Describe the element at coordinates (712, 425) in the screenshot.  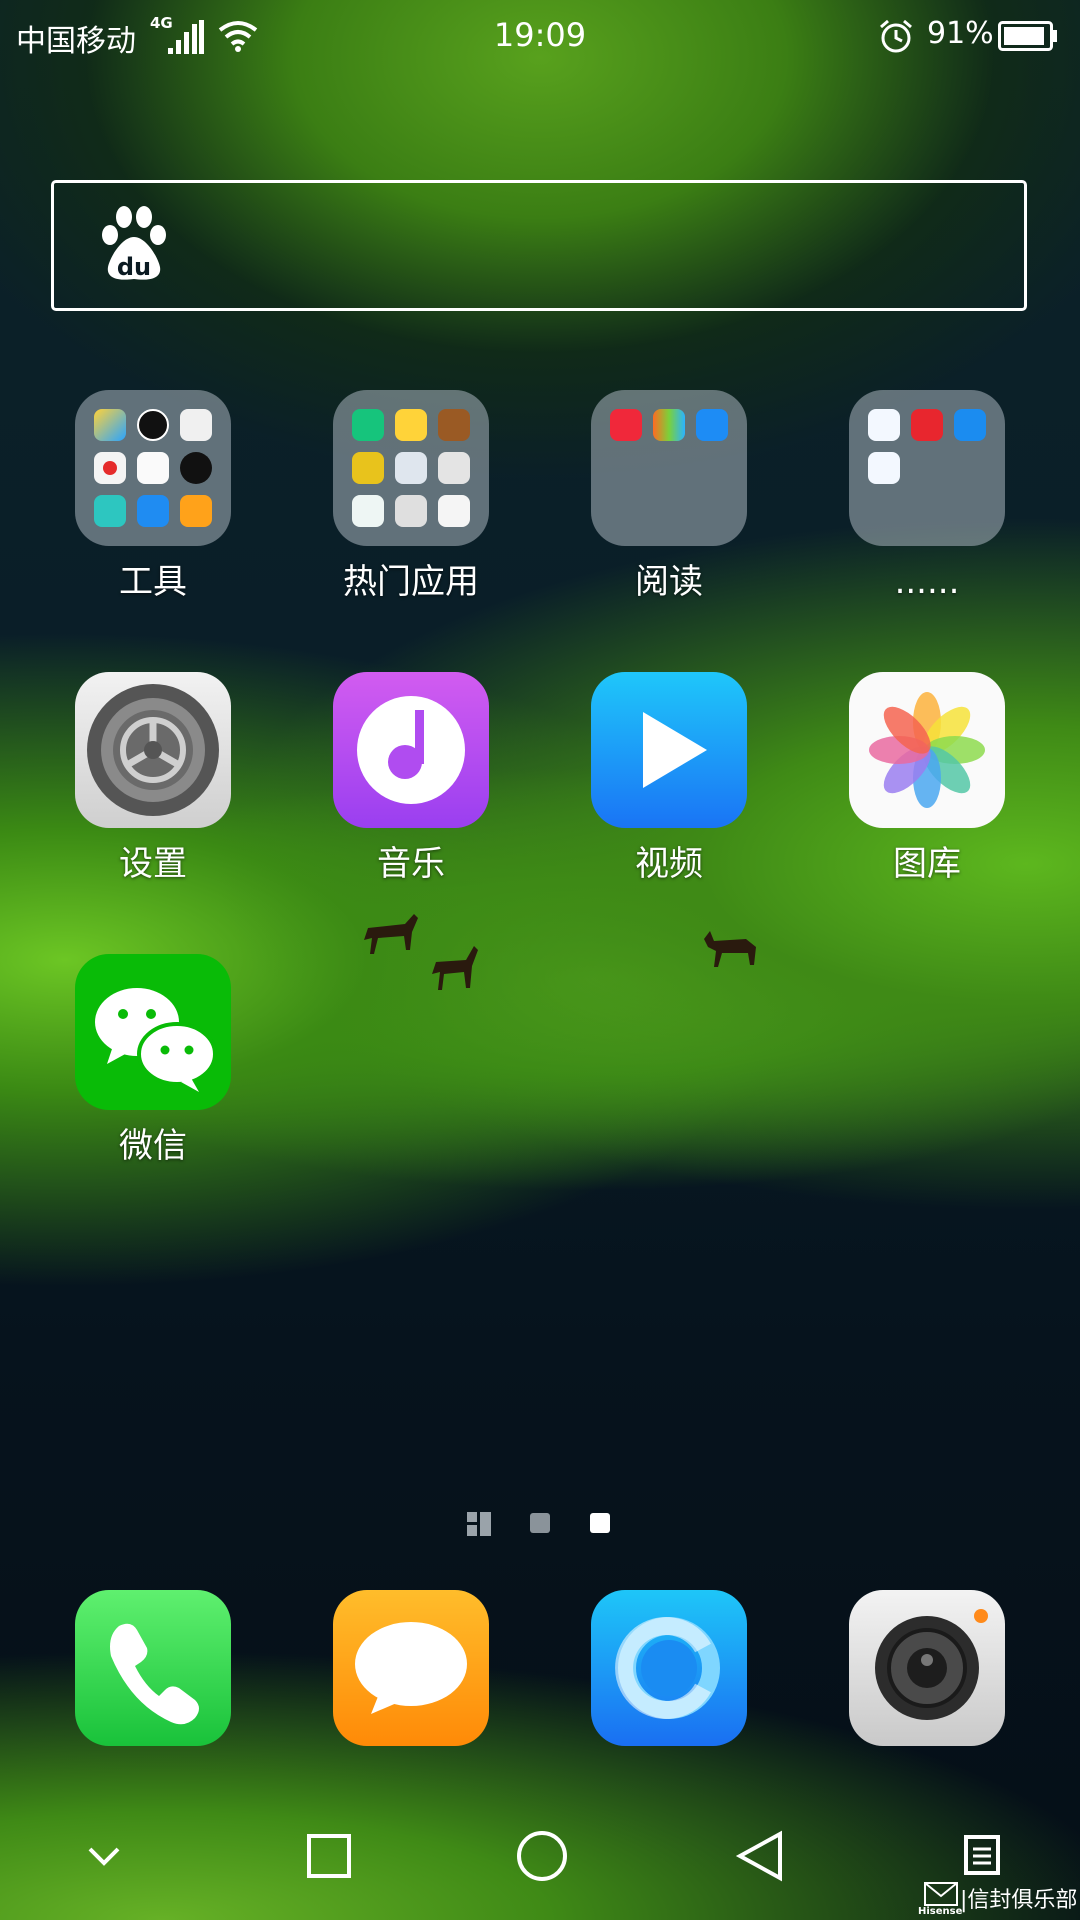
I see `ebook-icon` at that location.